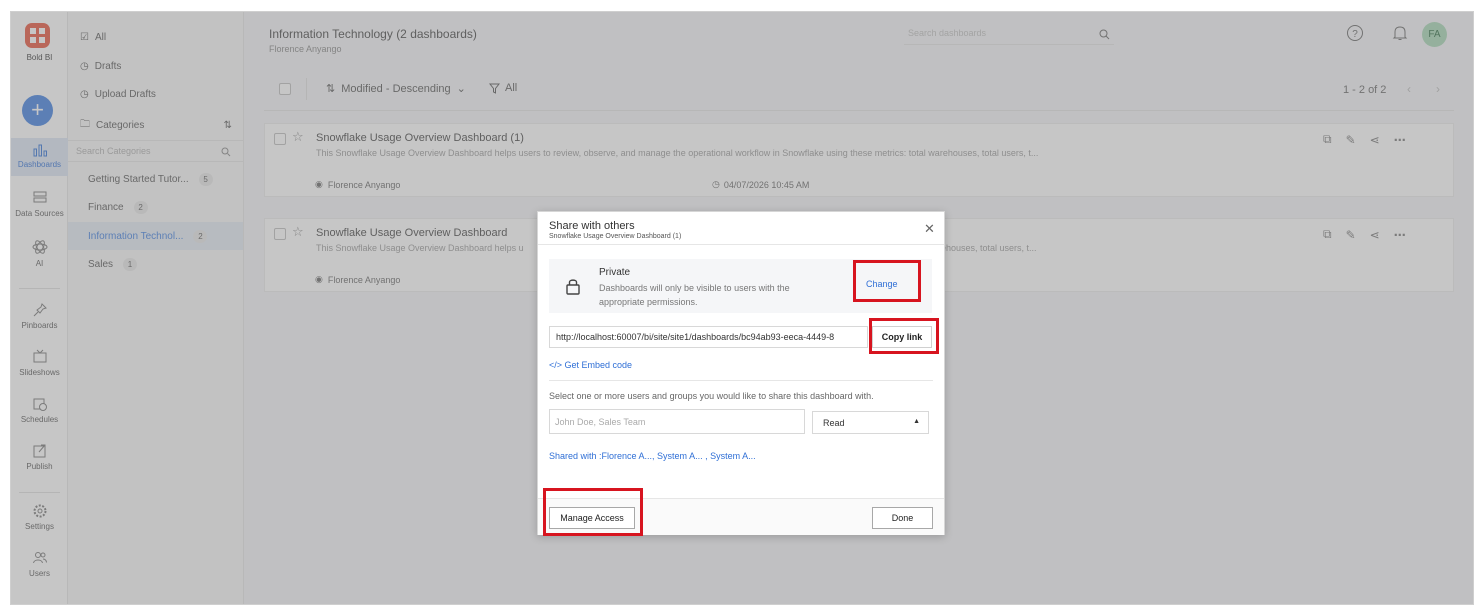  I want to click on lock-icon, so click(573, 287).